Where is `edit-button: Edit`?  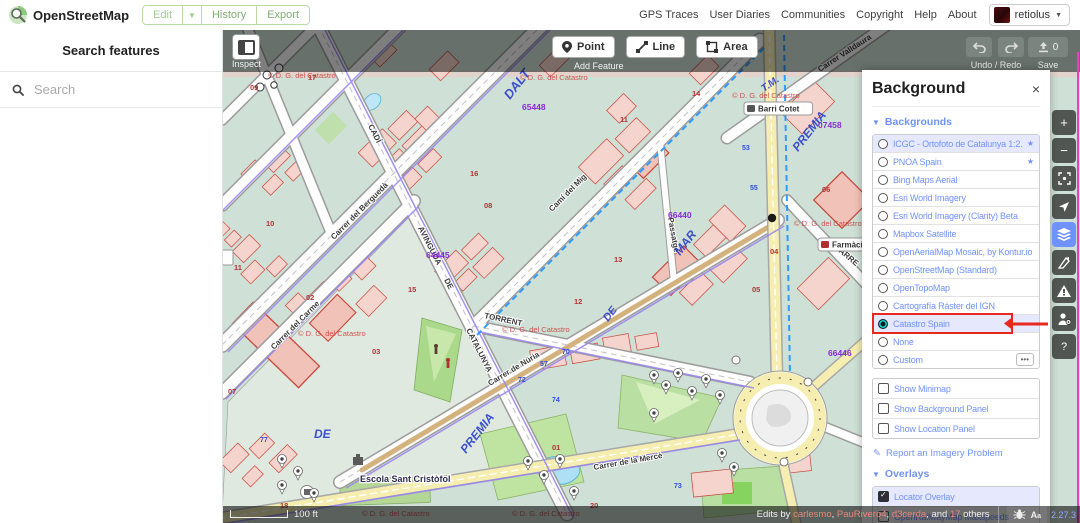
edit-button: Edit is located at coordinates (163, 15).